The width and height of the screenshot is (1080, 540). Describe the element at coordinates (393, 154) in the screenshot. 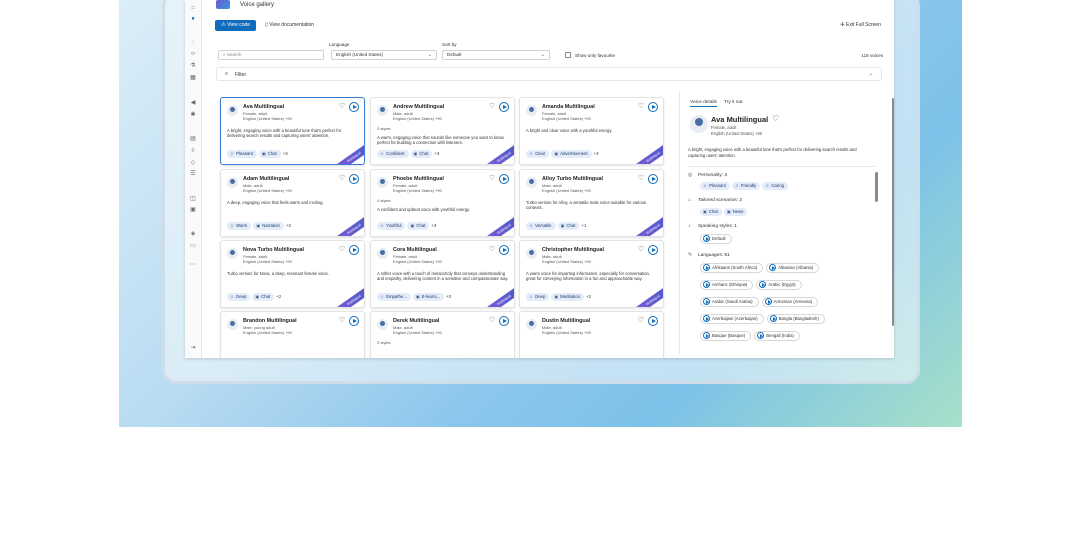

I see `tag-chip: ☺ Confident` at that location.